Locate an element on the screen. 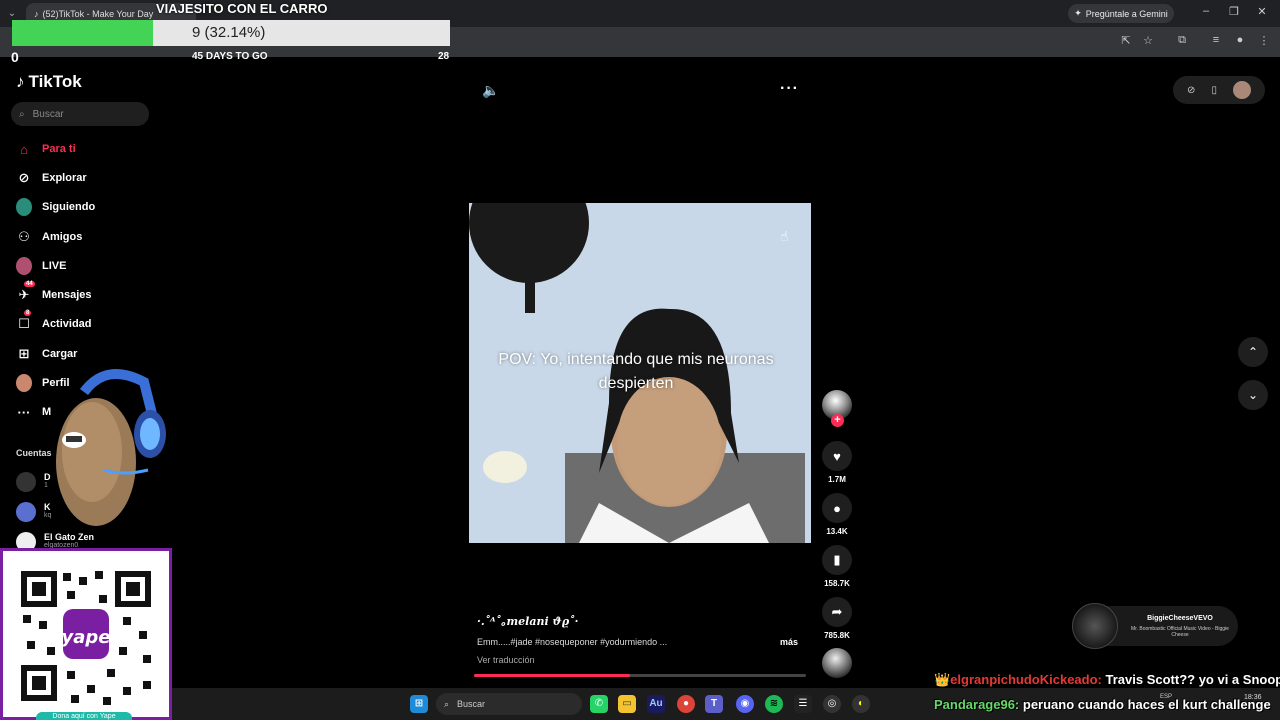 Image resolution: width=1280 pixels, height=720 pixels. nav-item-amigos: ⚇ Amigos is located at coordinates (49, 237).